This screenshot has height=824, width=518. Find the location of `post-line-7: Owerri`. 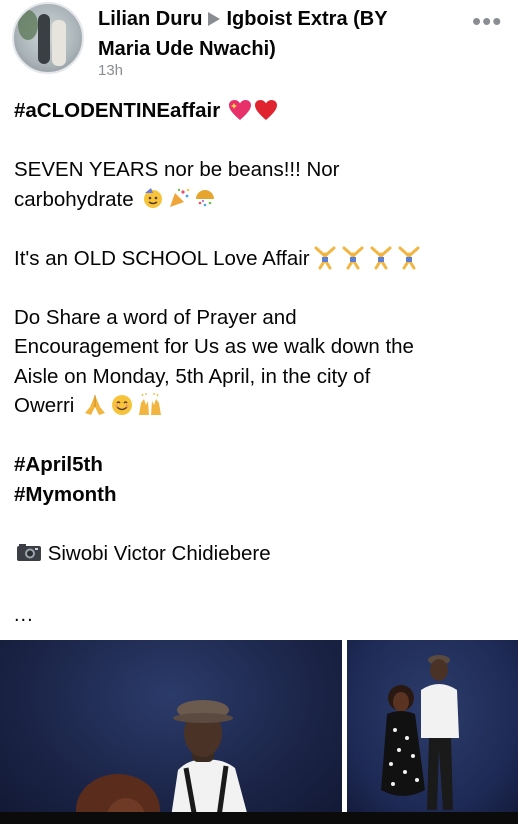

post-line-7: Owerri is located at coordinates (44, 405).